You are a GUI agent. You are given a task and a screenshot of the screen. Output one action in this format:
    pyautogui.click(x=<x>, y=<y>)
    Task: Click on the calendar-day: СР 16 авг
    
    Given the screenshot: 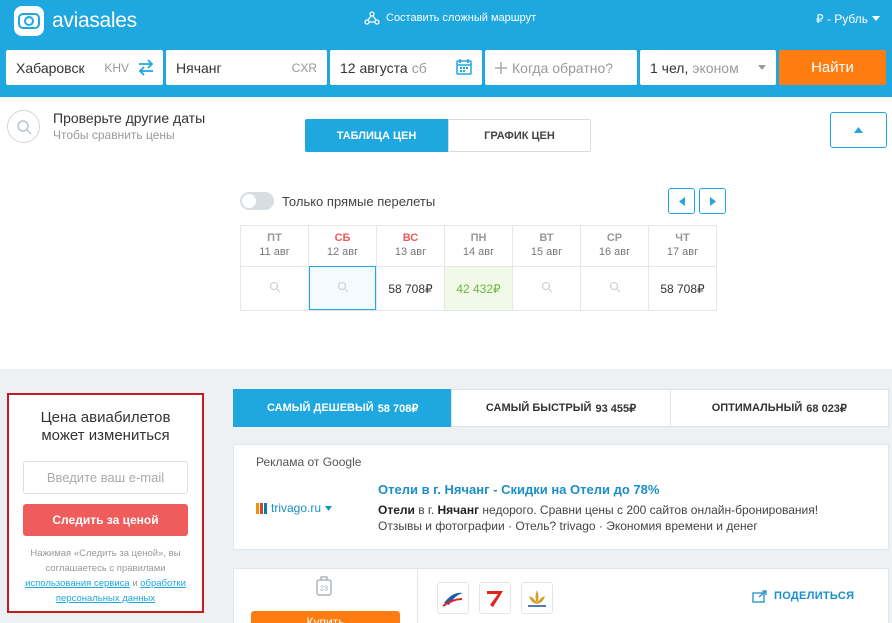 What is the action you would take?
    pyautogui.click(x=614, y=268)
    